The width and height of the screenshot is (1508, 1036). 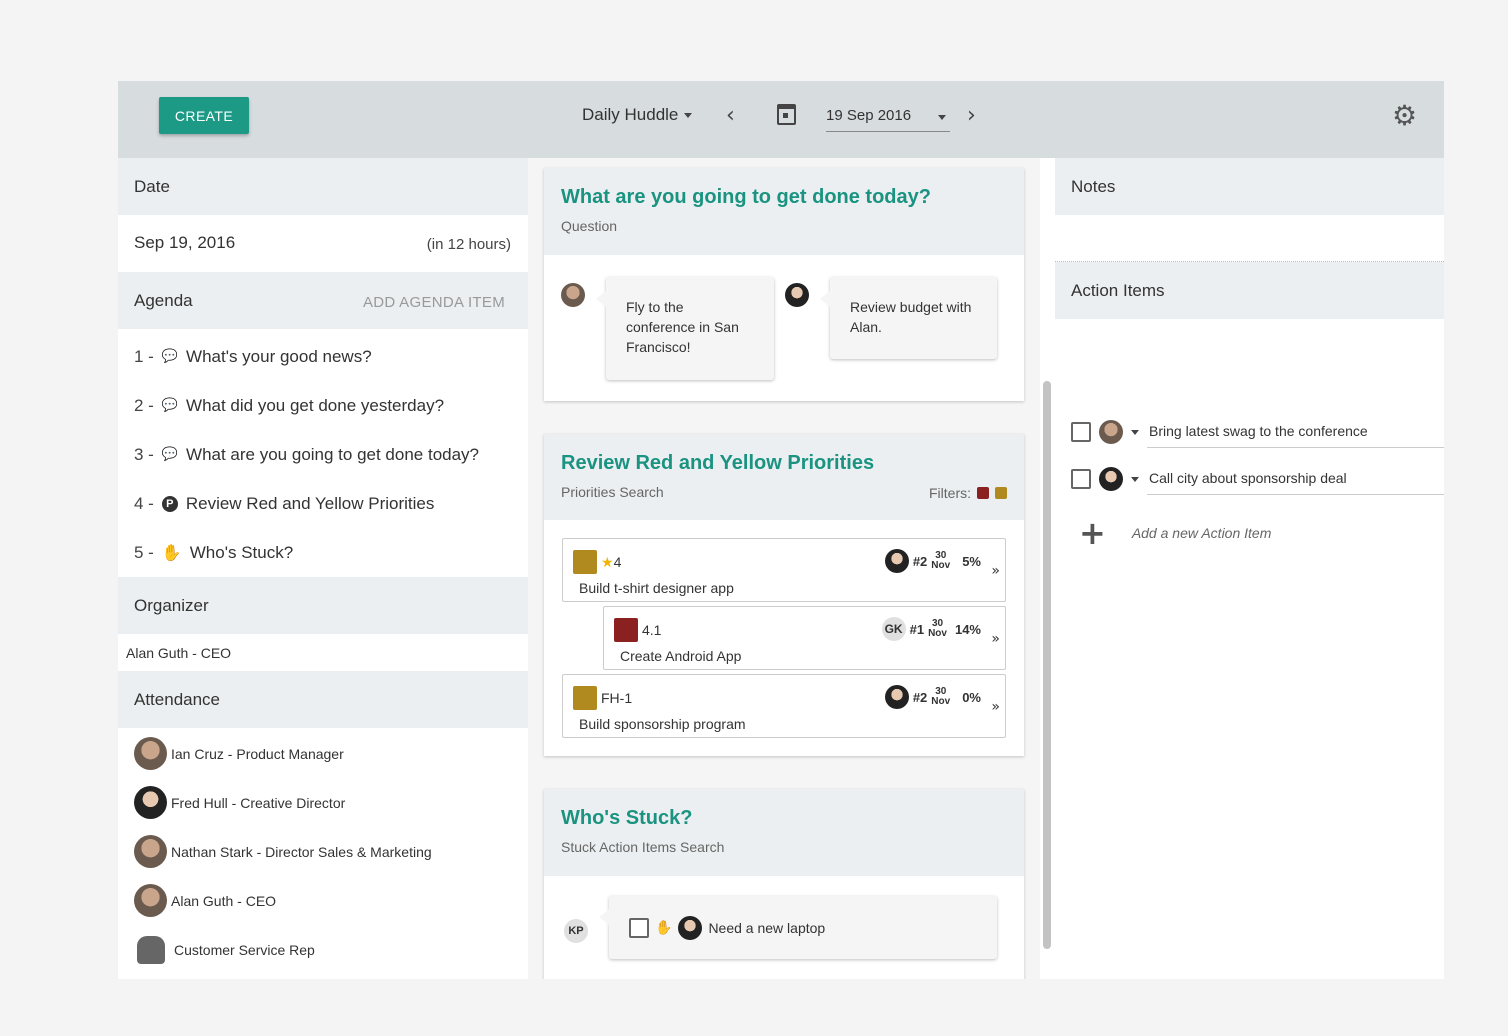 What do you see at coordinates (804, 638) in the screenshot?
I see `priority-row: 4.1 Create Android App GK #1 30 Nov 14% »` at bounding box center [804, 638].